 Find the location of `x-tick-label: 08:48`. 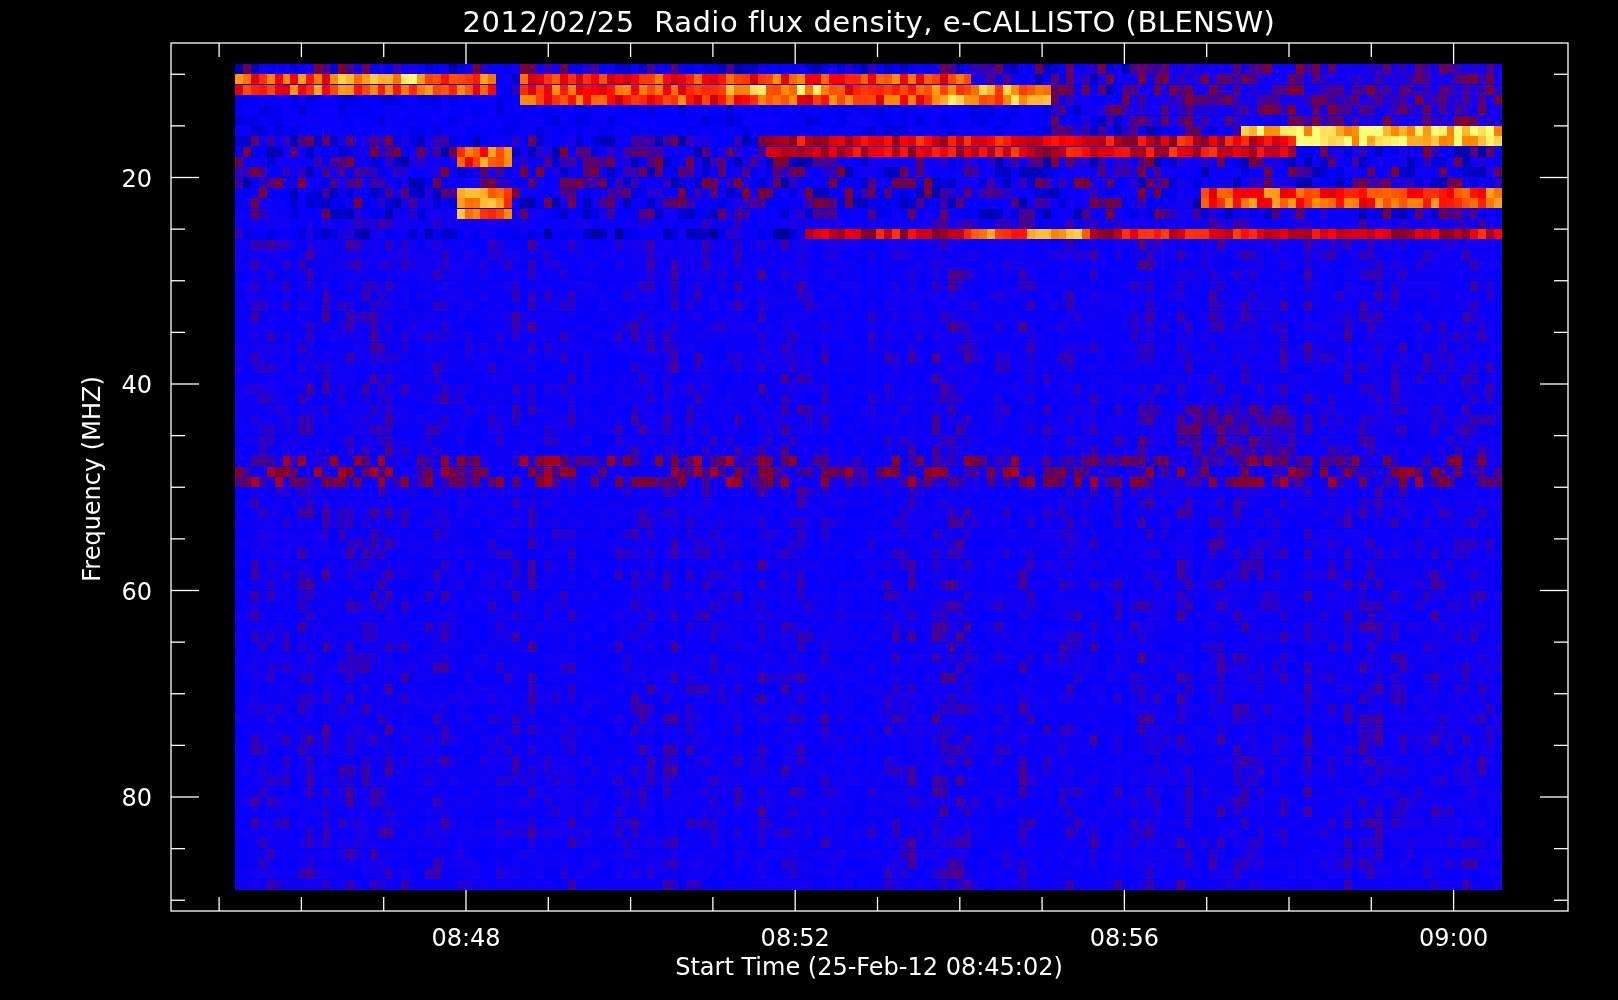

x-tick-label: 08:48 is located at coordinates (466, 938).